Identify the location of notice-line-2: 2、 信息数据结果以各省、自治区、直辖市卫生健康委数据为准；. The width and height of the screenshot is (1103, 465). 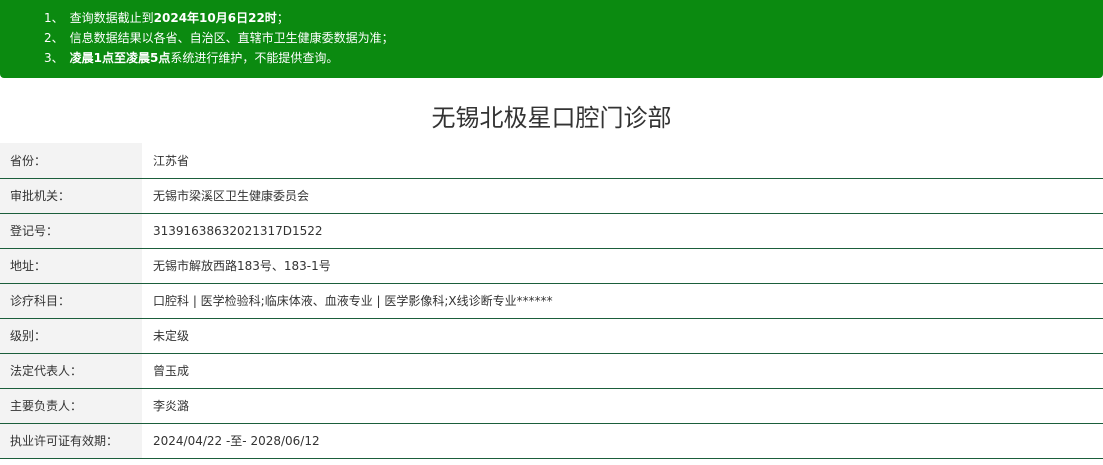
(573, 38).